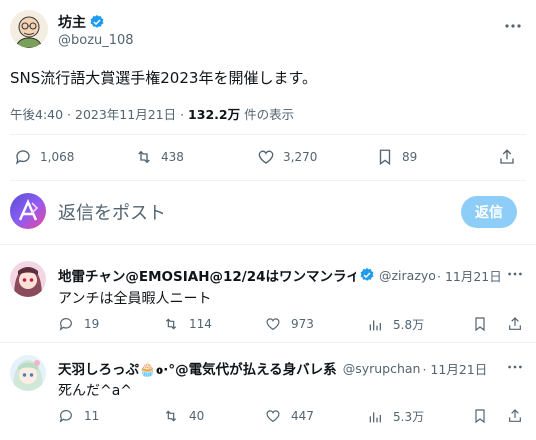 This screenshot has width=536, height=440. What do you see at coordinates (187, 324) in the screenshot?
I see `reply-1-repost-action: 114` at bounding box center [187, 324].